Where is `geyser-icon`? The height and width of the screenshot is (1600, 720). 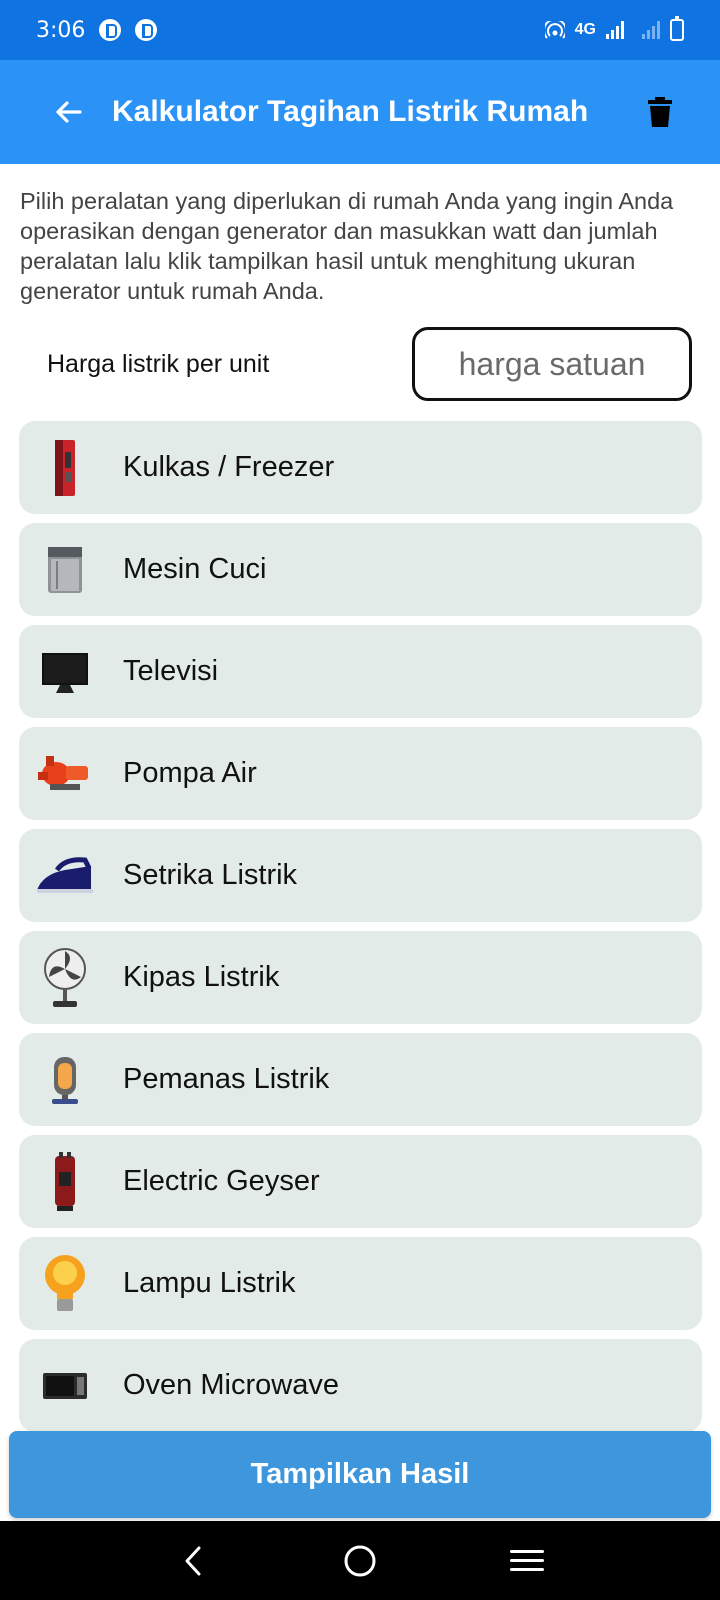
geyser-icon is located at coordinates (65, 1182).